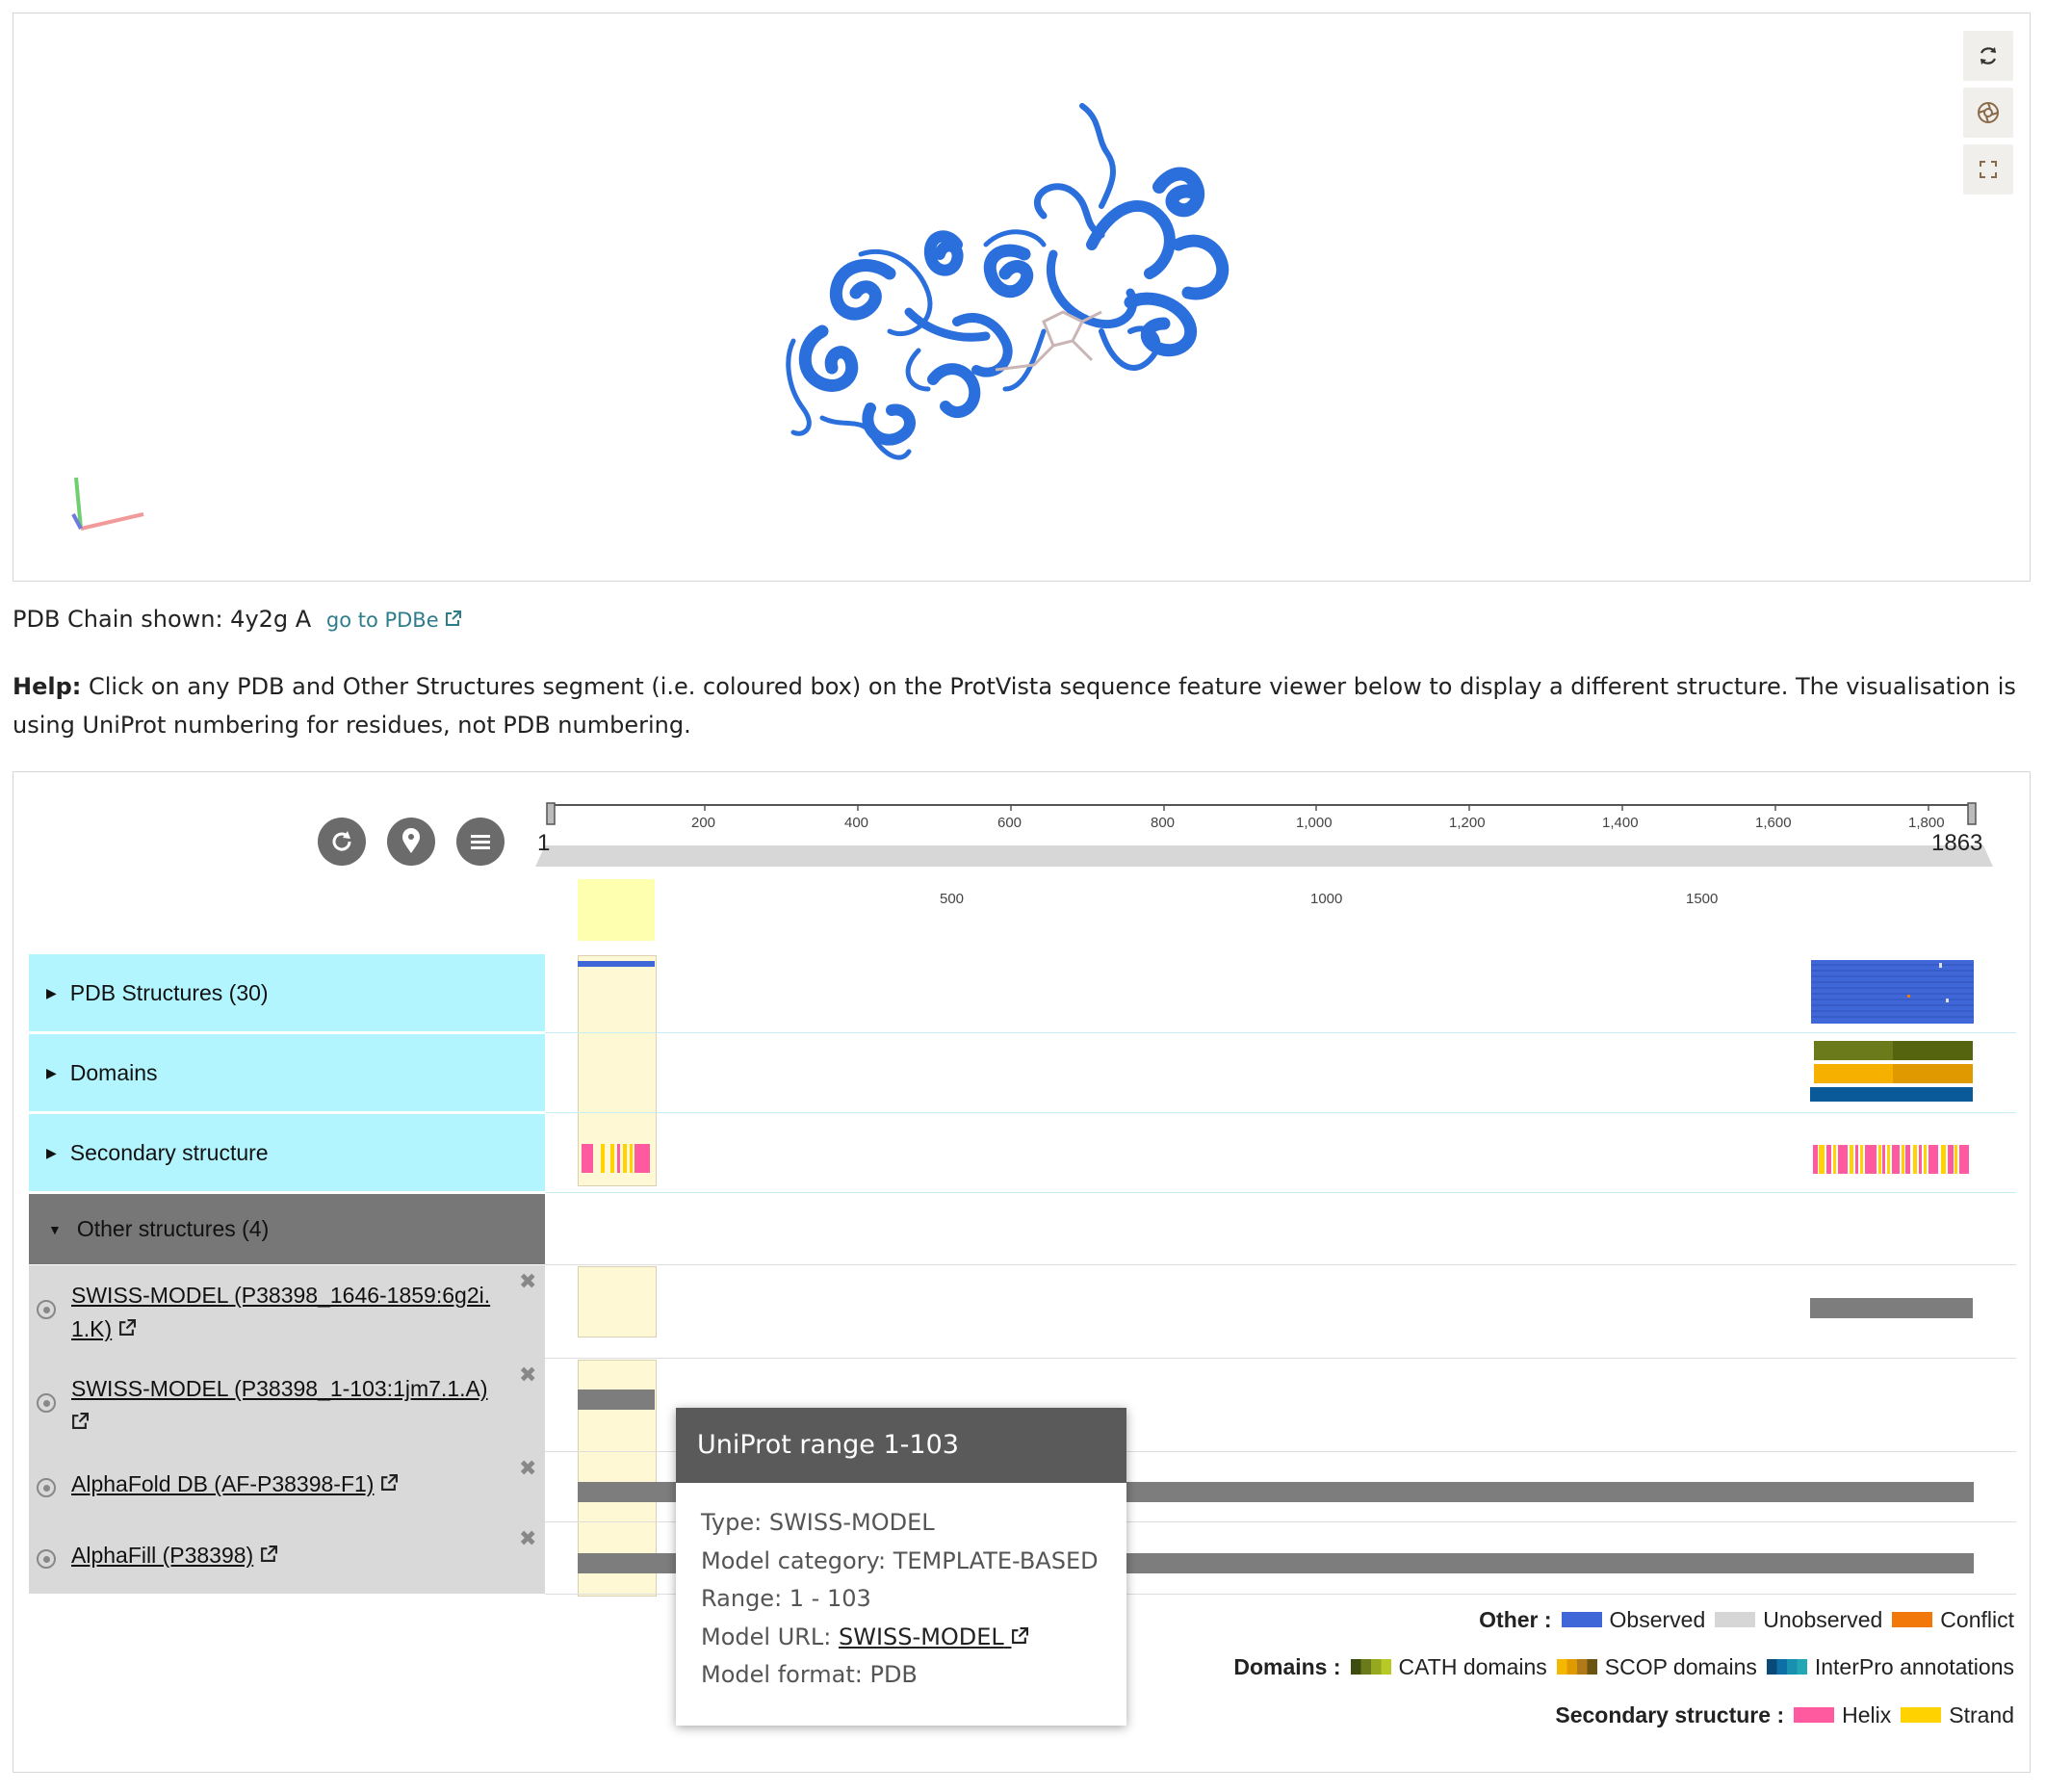  What do you see at coordinates (1814, 1715) in the screenshot?
I see `helix-swatch` at bounding box center [1814, 1715].